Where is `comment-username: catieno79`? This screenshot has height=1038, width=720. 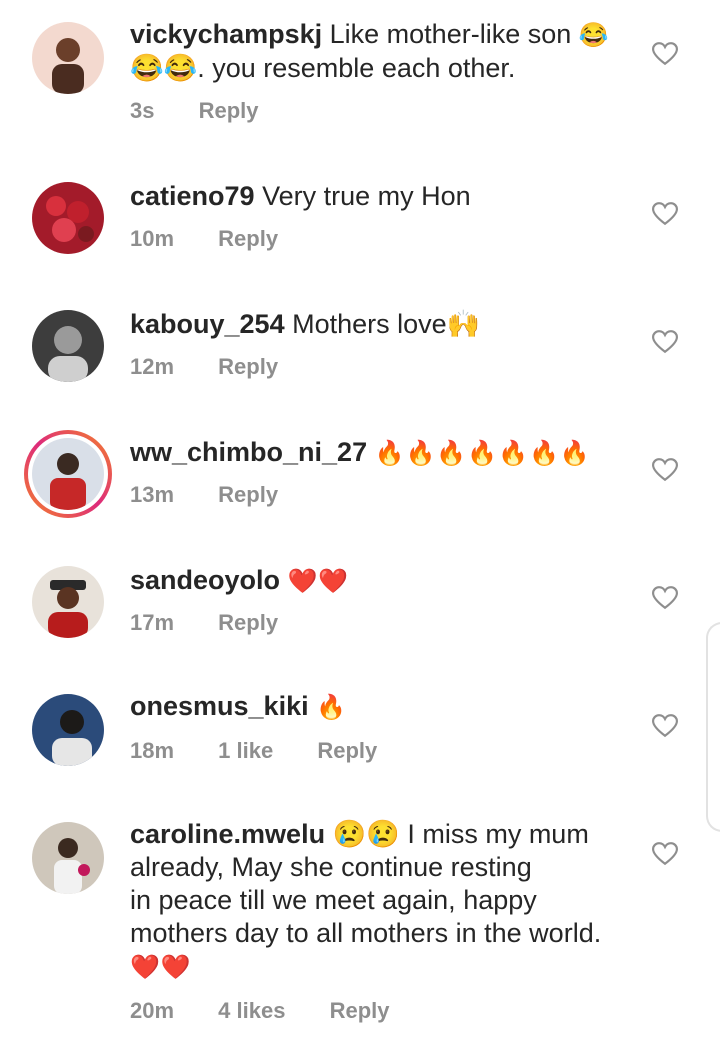 comment-username: catieno79 is located at coordinates (192, 196).